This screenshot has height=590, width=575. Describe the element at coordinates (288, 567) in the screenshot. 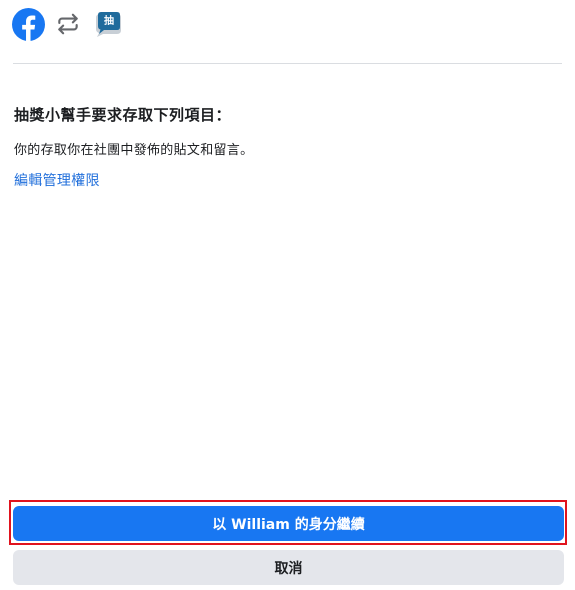

I see `cancel-button: 取消` at that location.